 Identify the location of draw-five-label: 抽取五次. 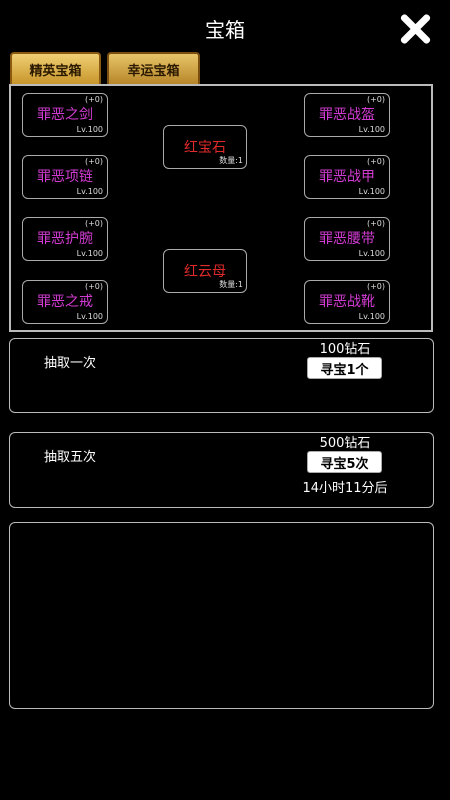
(70, 457).